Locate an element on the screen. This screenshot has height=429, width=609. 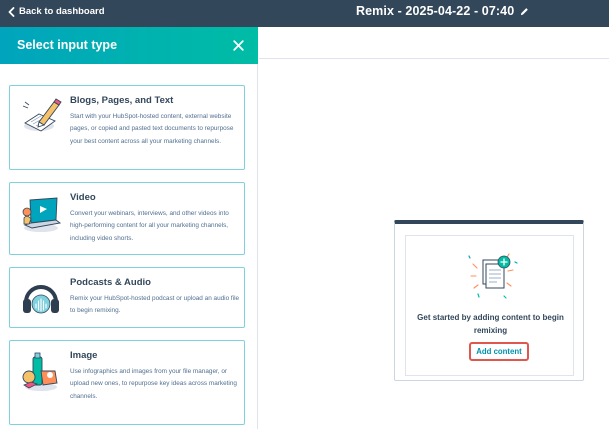
headphones-icon is located at coordinates (41, 299).